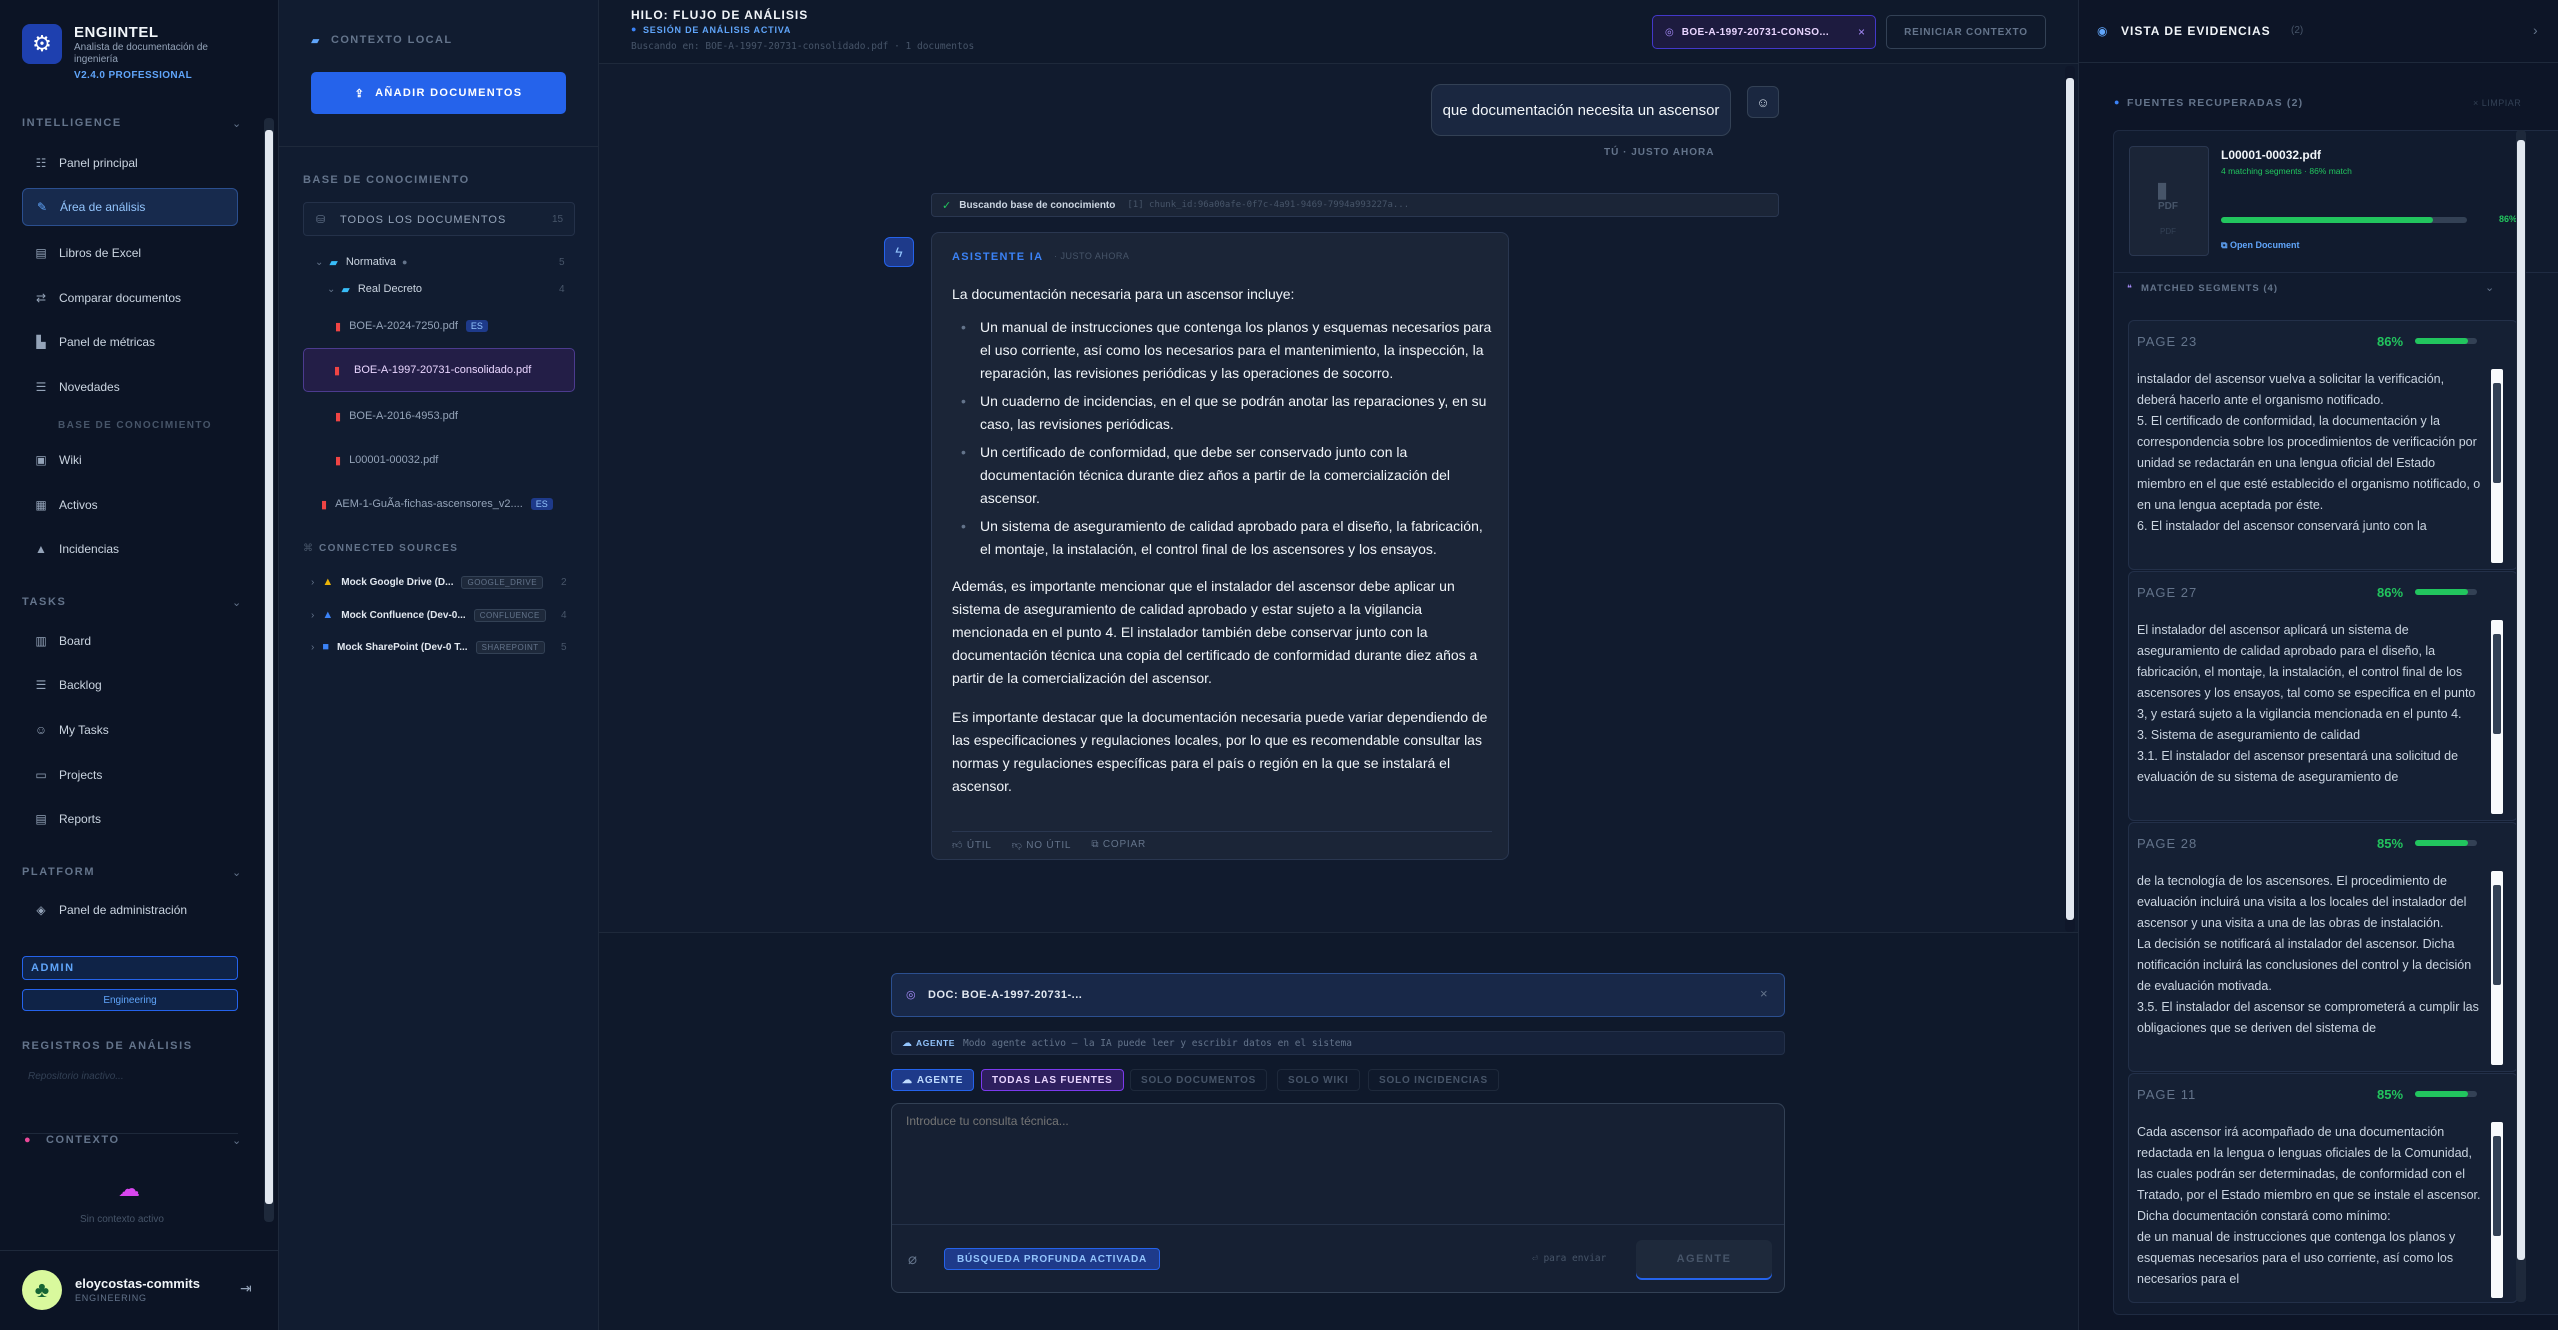  What do you see at coordinates (130, 387) in the screenshot?
I see `nav-novedades: ☰ Novedades` at bounding box center [130, 387].